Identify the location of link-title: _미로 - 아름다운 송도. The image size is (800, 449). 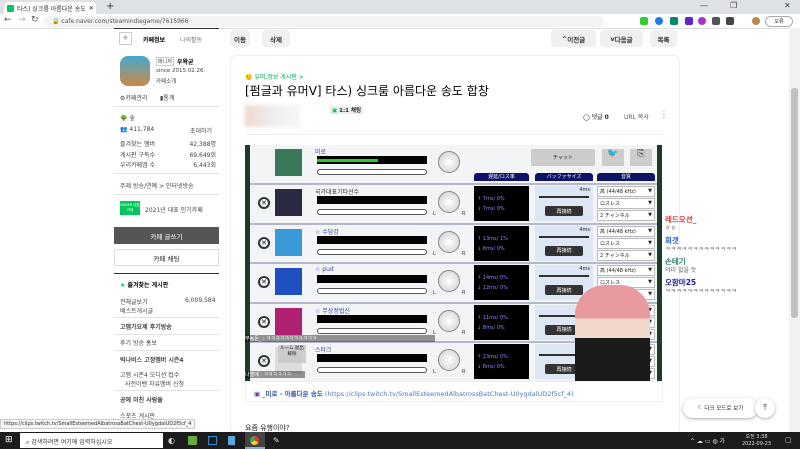
(292, 394).